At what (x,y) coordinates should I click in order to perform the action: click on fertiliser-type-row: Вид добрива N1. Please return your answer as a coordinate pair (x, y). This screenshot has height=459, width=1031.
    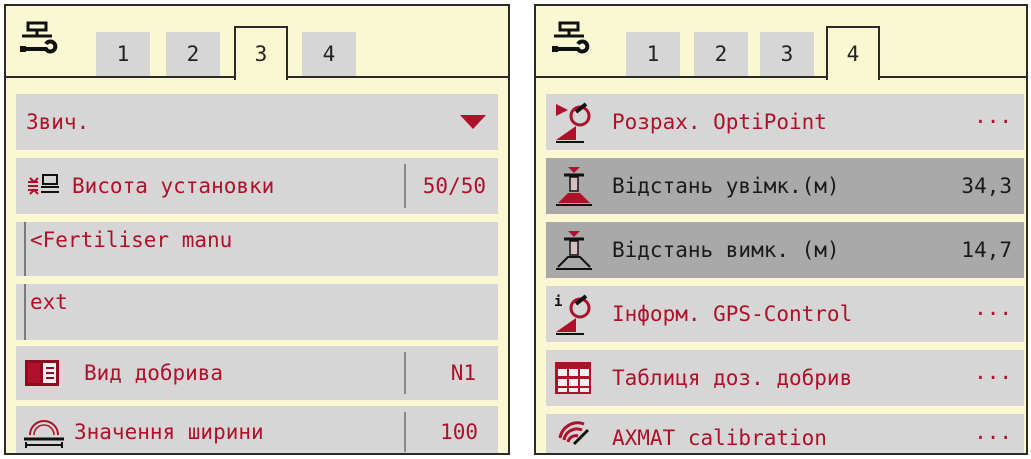
    Looking at the image, I should click on (257, 373).